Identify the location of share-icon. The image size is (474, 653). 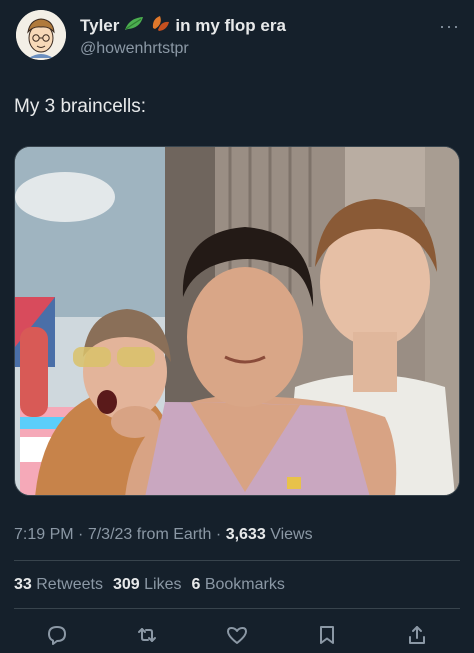
(417, 635).